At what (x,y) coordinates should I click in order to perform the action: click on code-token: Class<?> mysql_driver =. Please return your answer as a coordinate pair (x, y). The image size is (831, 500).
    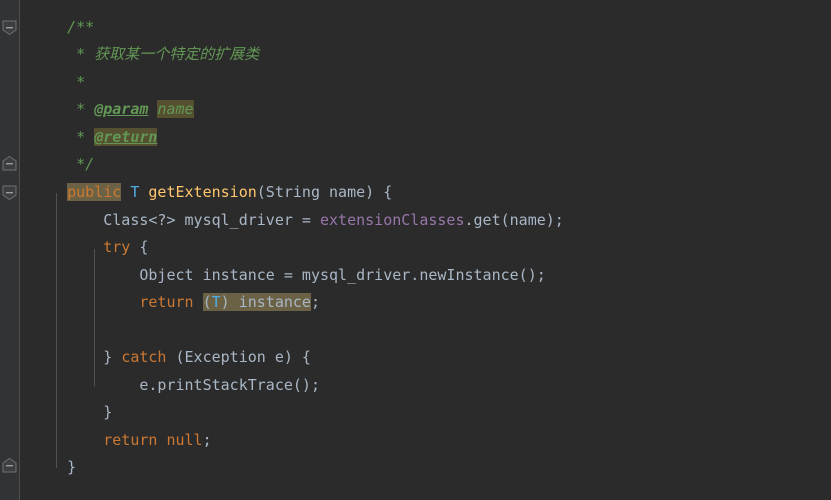
    Looking at the image, I should click on (175, 220).